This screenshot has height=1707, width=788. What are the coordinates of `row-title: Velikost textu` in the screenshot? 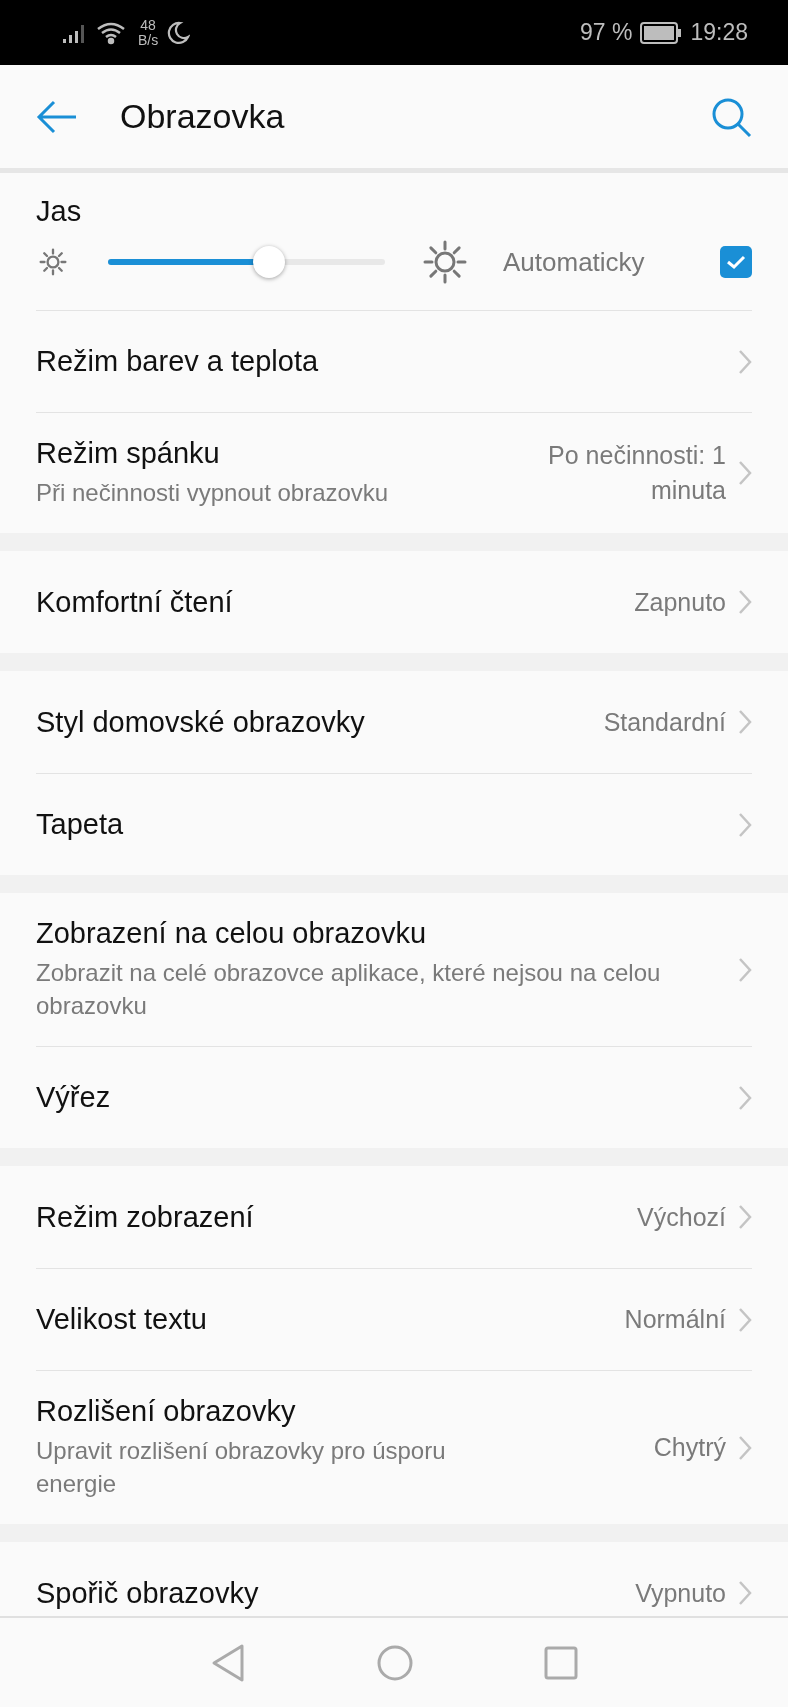 It's located at (122, 1319).